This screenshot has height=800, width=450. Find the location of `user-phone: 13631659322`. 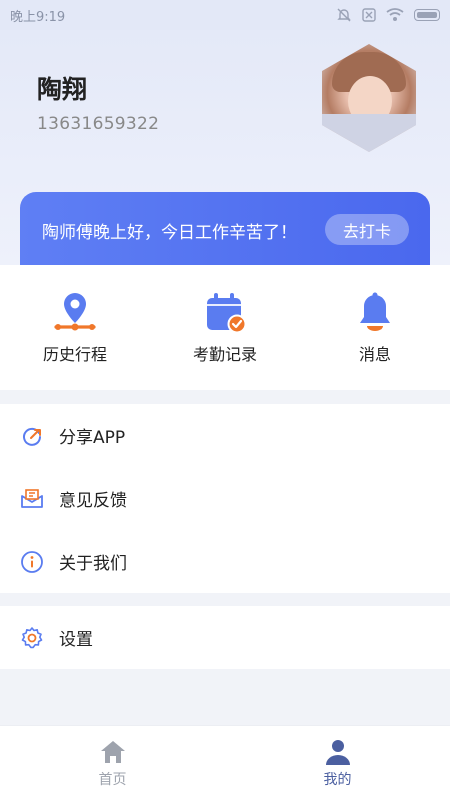

user-phone: 13631659322 is located at coordinates (98, 124).